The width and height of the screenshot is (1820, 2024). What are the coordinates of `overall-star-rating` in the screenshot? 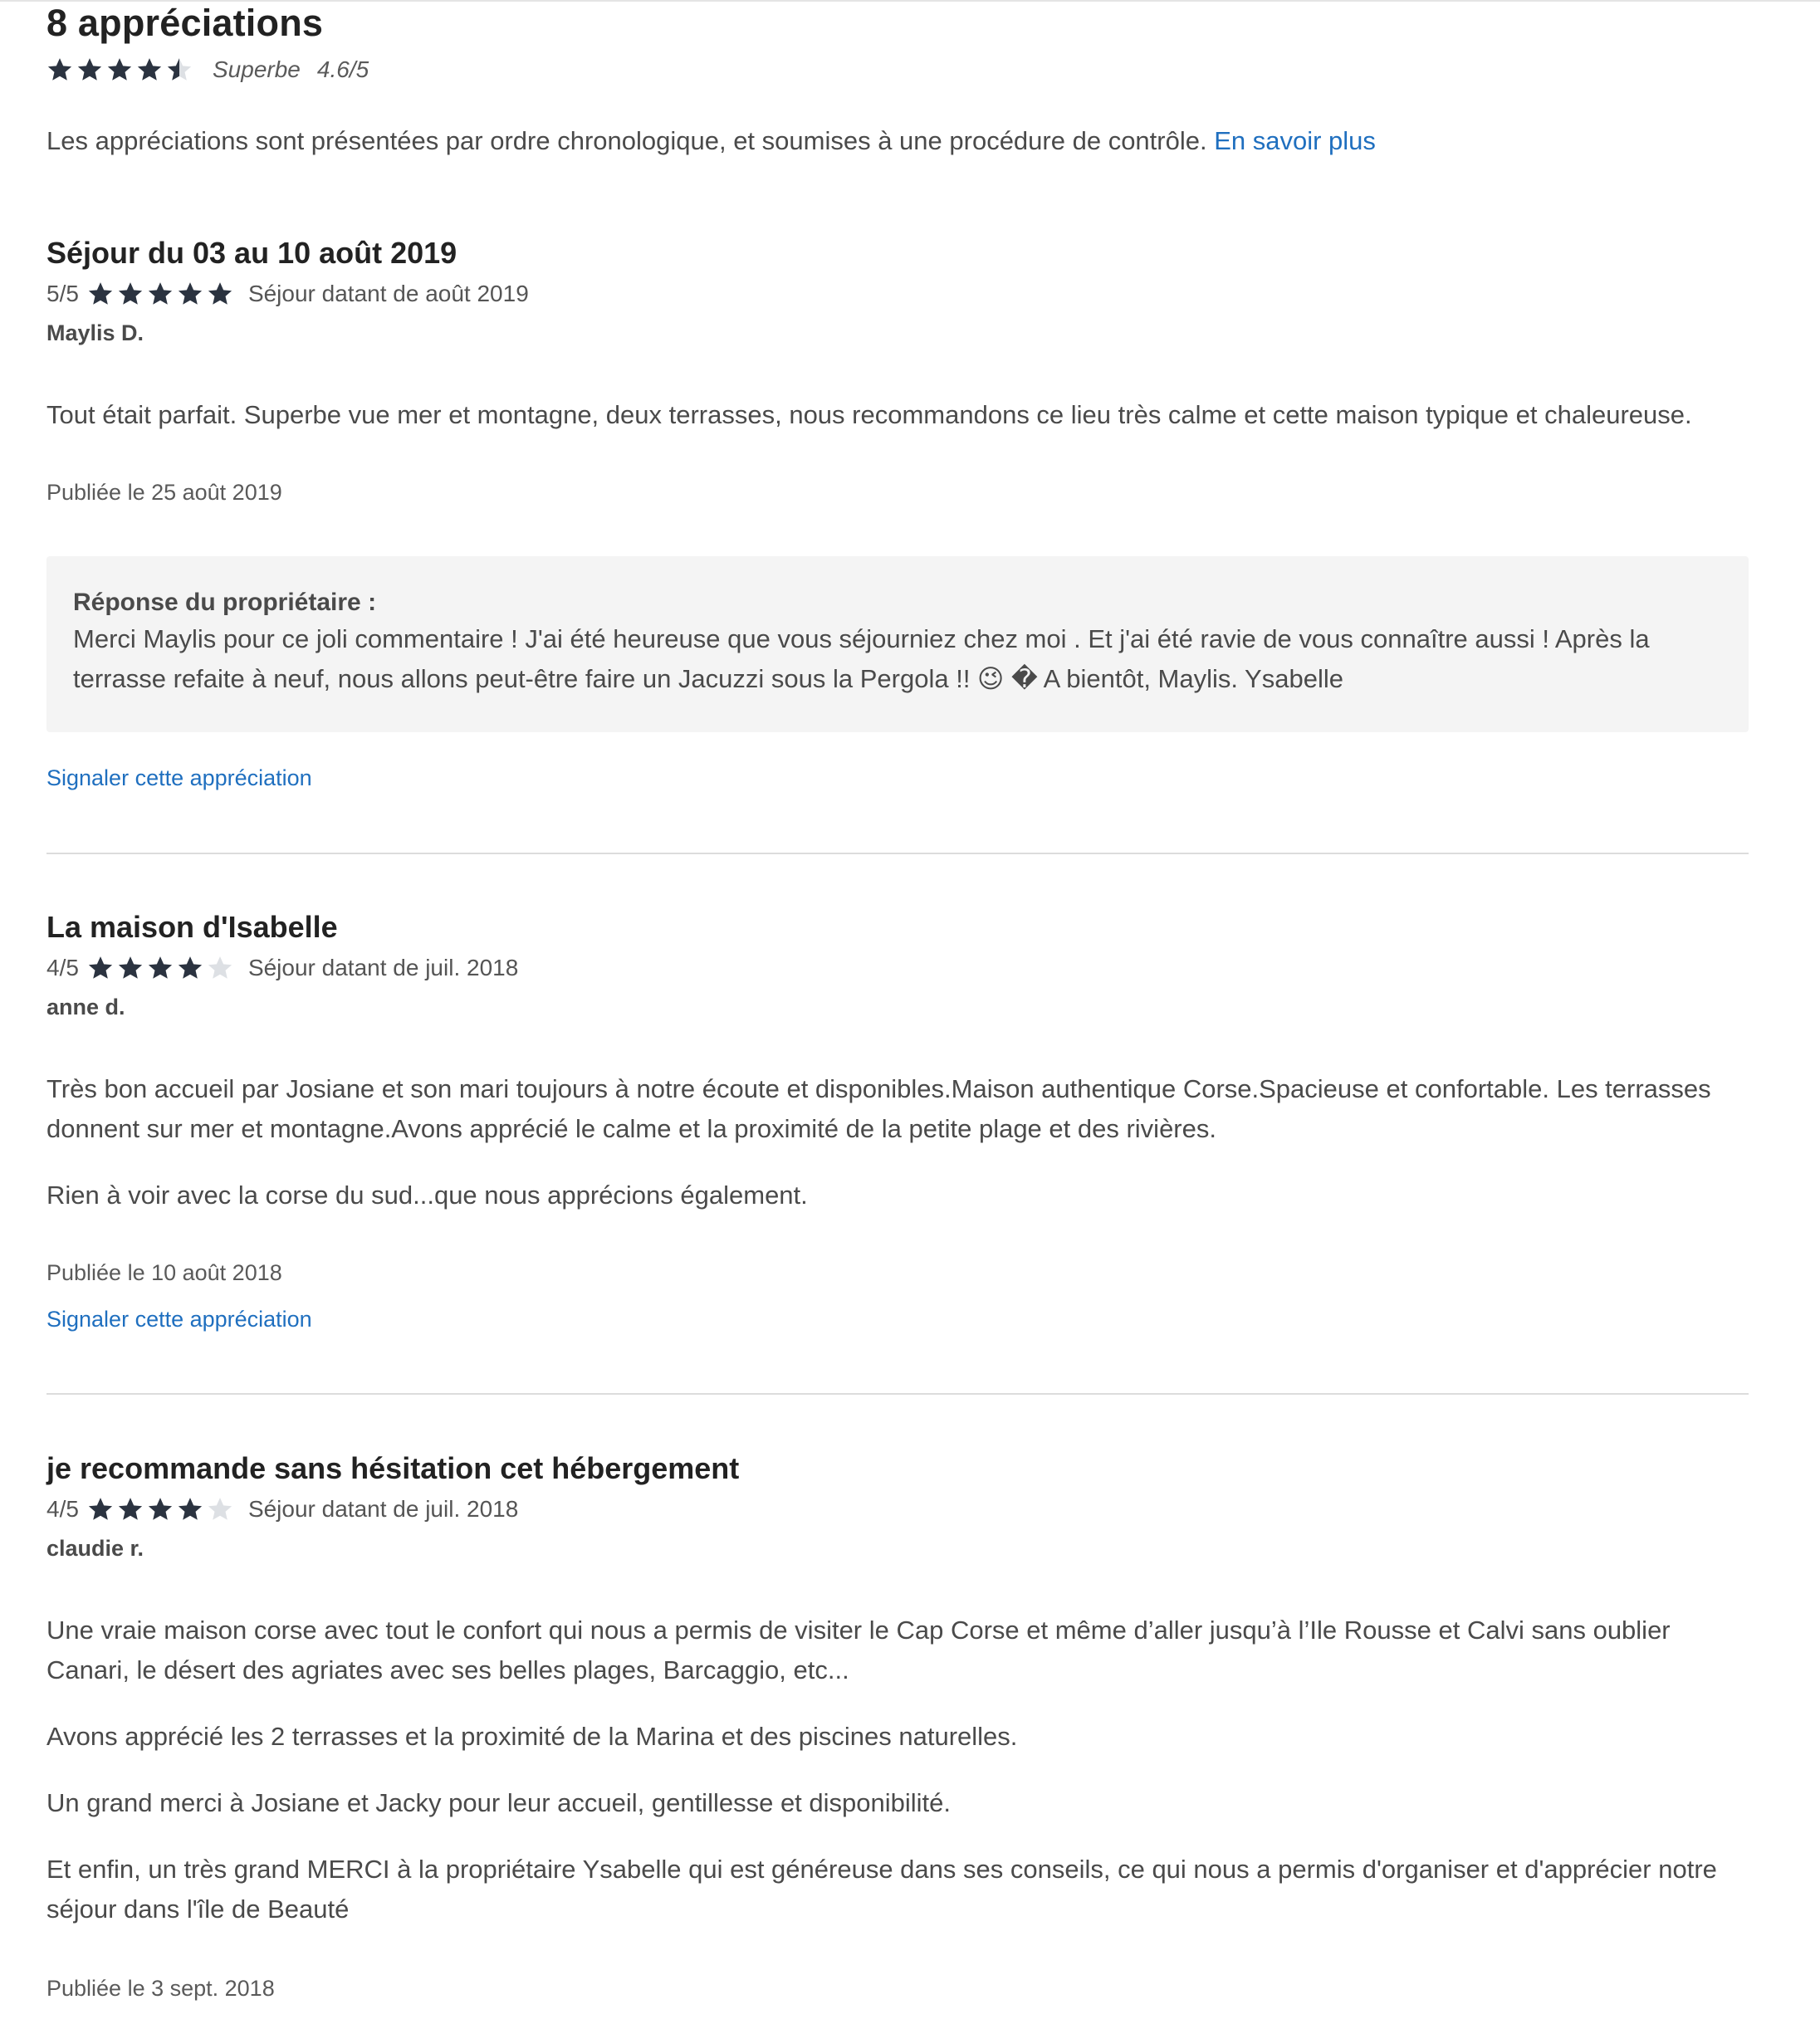 It's located at (119, 69).